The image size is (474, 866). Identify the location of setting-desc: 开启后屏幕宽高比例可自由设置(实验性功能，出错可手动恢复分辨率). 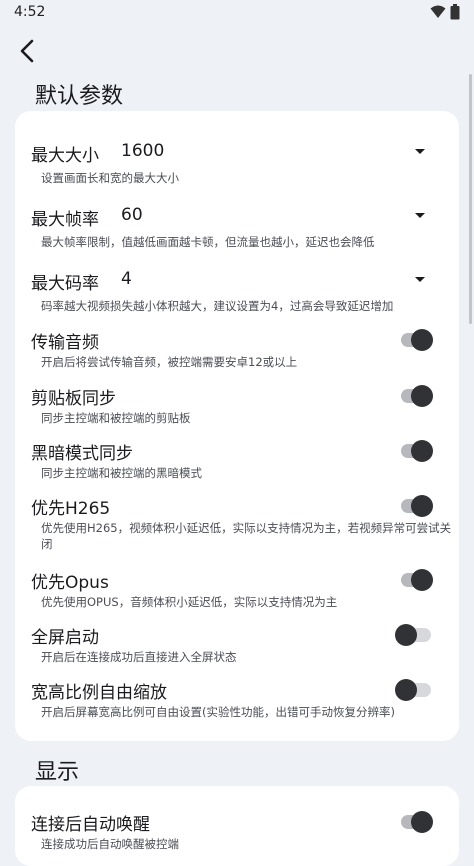
(218, 712).